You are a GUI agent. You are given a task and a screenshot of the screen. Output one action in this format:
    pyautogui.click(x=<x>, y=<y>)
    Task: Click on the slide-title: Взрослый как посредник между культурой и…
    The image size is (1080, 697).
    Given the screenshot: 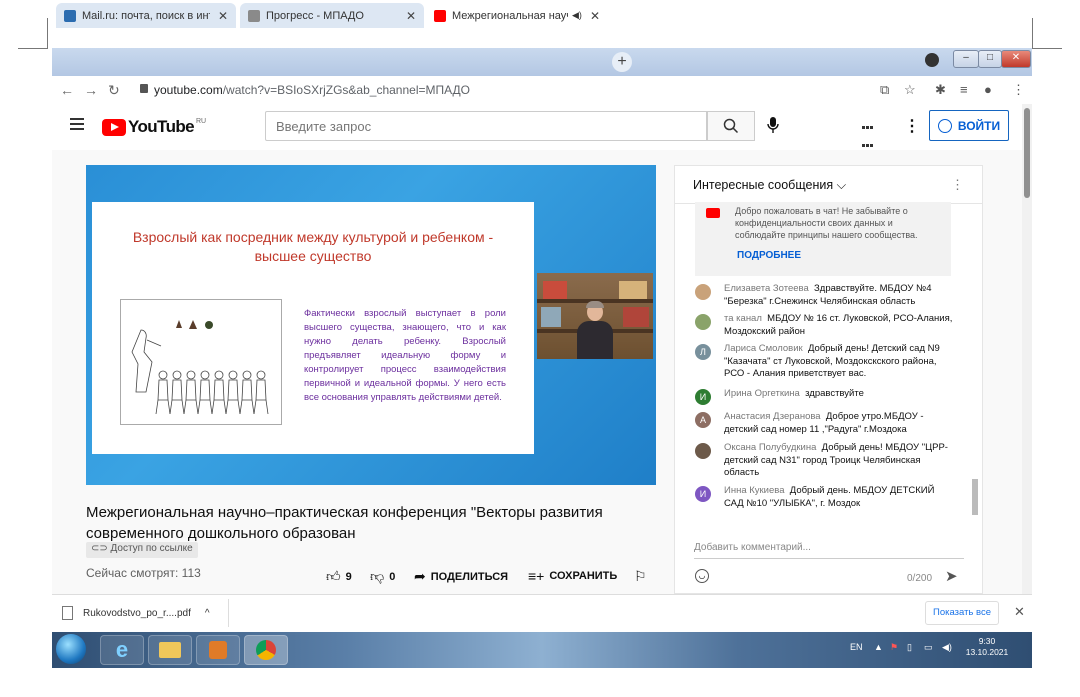 What is the action you would take?
    pyautogui.click(x=313, y=246)
    